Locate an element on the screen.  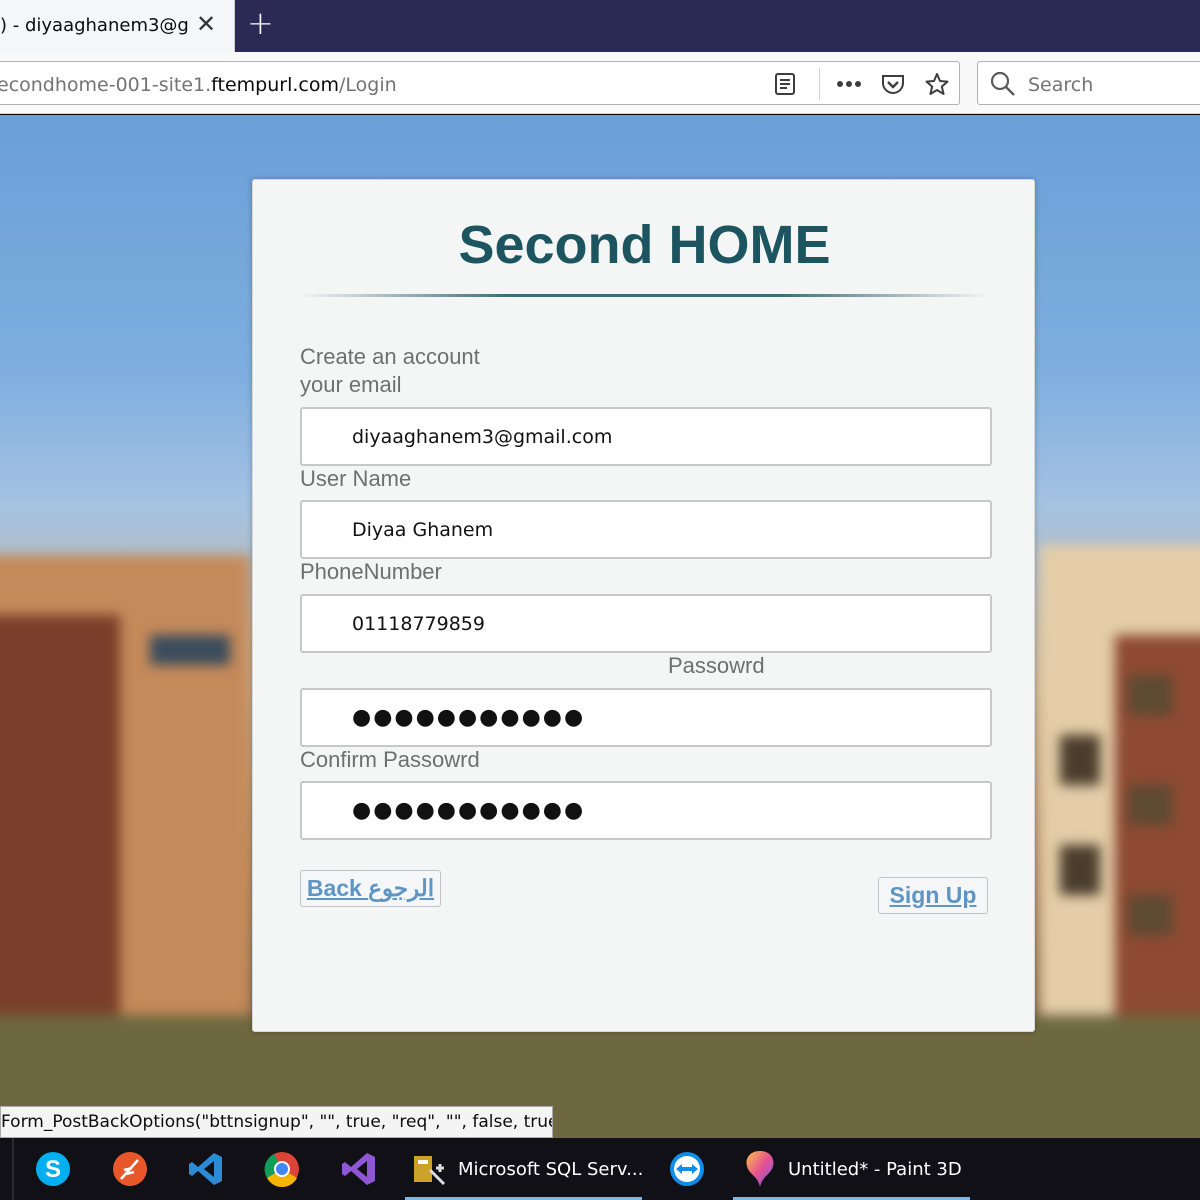
search-bar: Search is located at coordinates (1088, 83).